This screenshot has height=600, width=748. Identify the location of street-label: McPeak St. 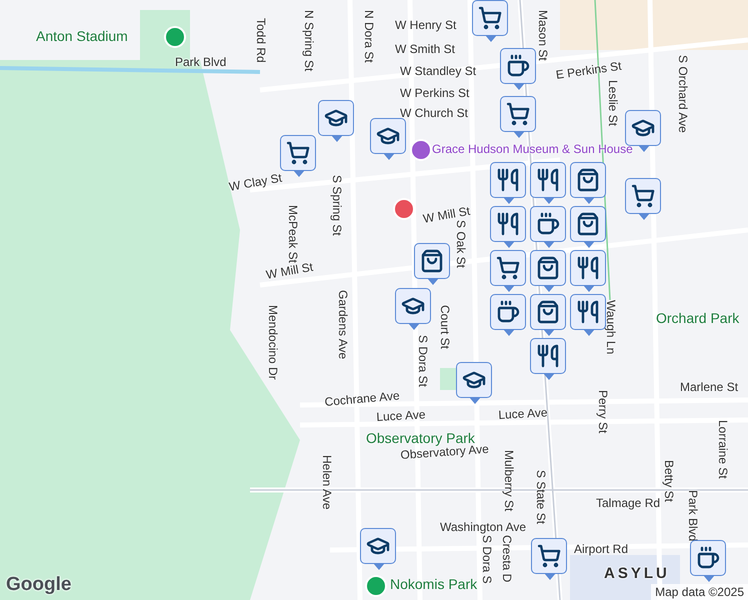
(293, 234).